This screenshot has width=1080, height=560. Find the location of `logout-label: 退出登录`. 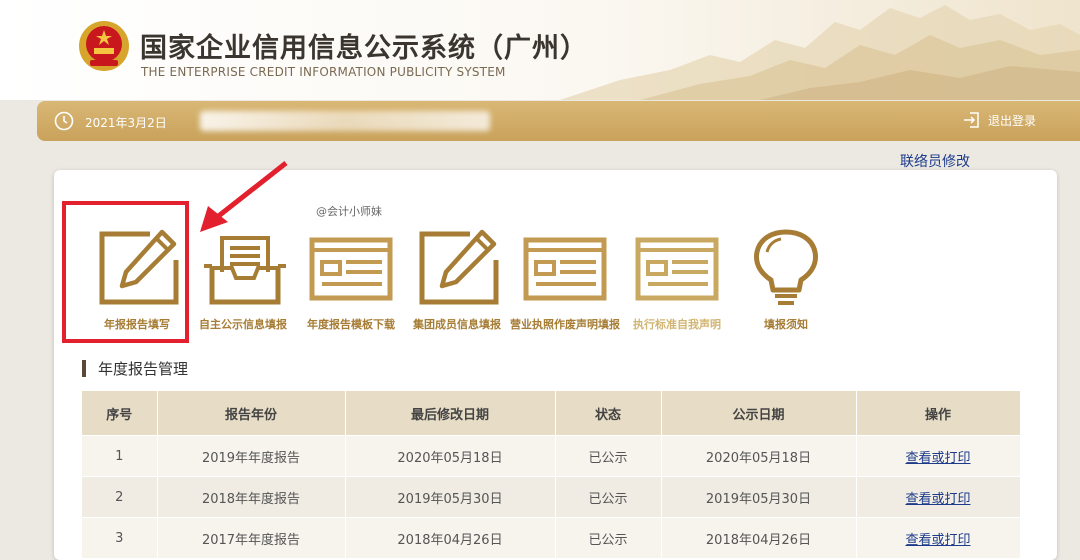

logout-label: 退出登录 is located at coordinates (1012, 120).